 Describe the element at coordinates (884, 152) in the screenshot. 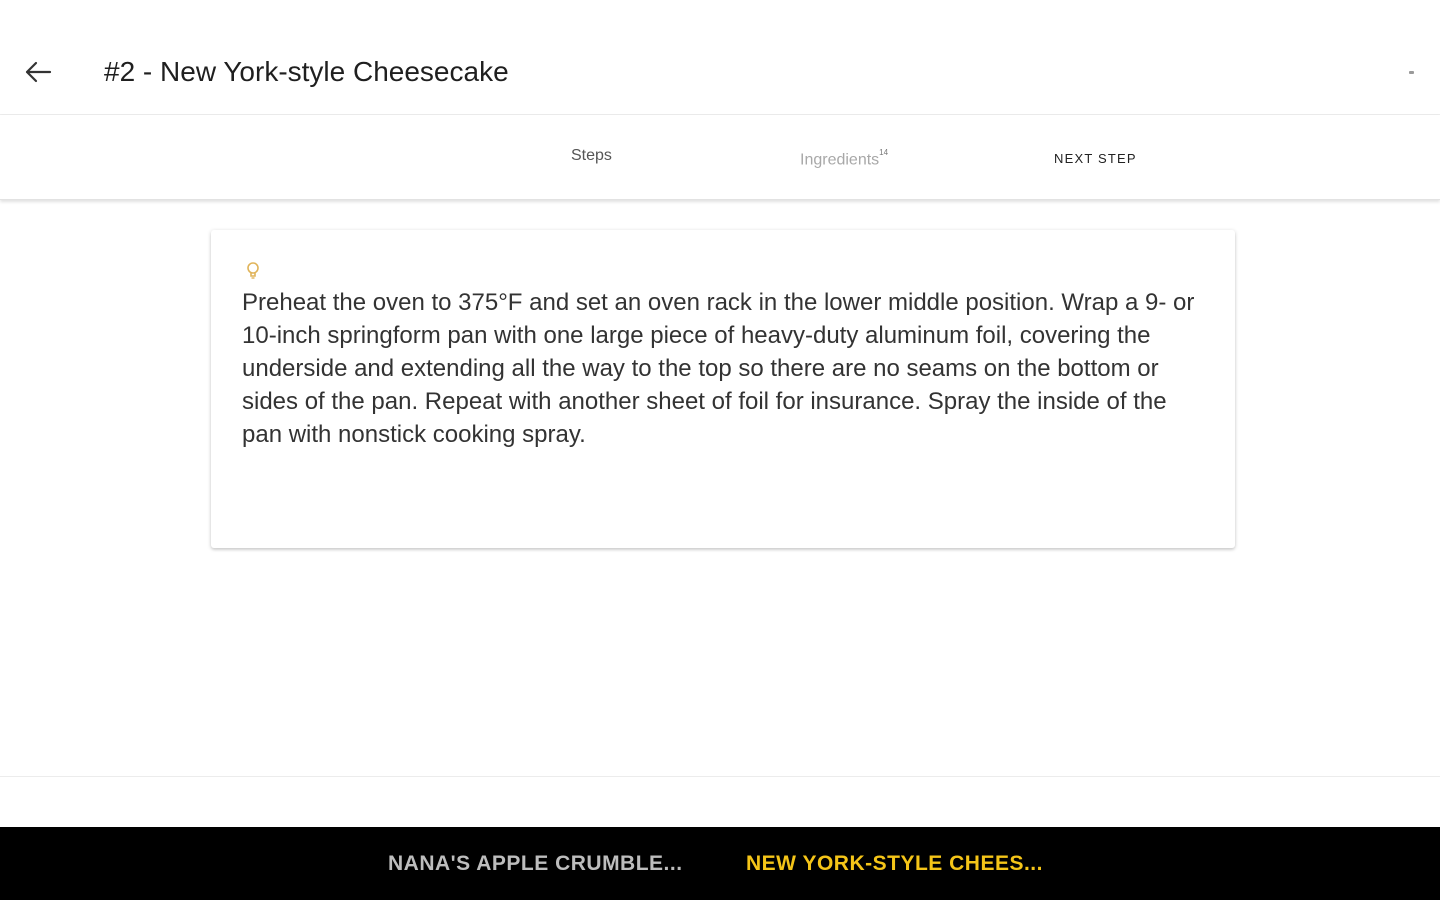

I see `ingredients-count-badge: 14` at that location.